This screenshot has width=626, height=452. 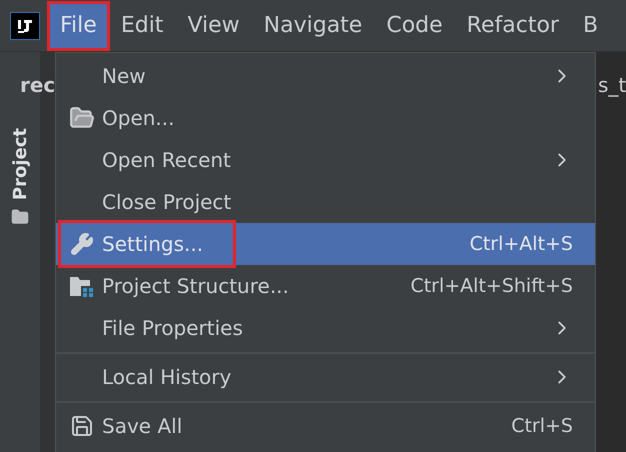 What do you see at coordinates (25, 26) in the screenshot?
I see `app-logo-icon` at bounding box center [25, 26].